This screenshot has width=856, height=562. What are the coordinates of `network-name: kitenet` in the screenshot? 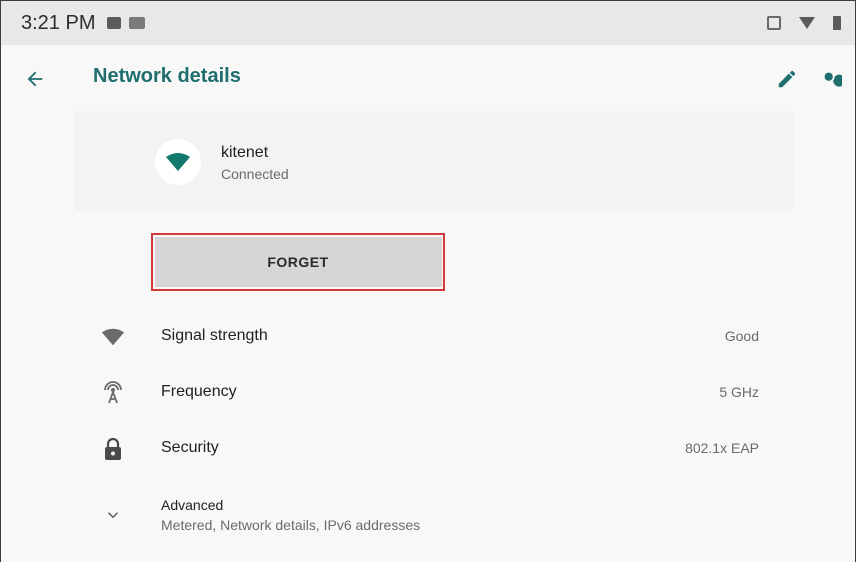 It's located at (245, 152).